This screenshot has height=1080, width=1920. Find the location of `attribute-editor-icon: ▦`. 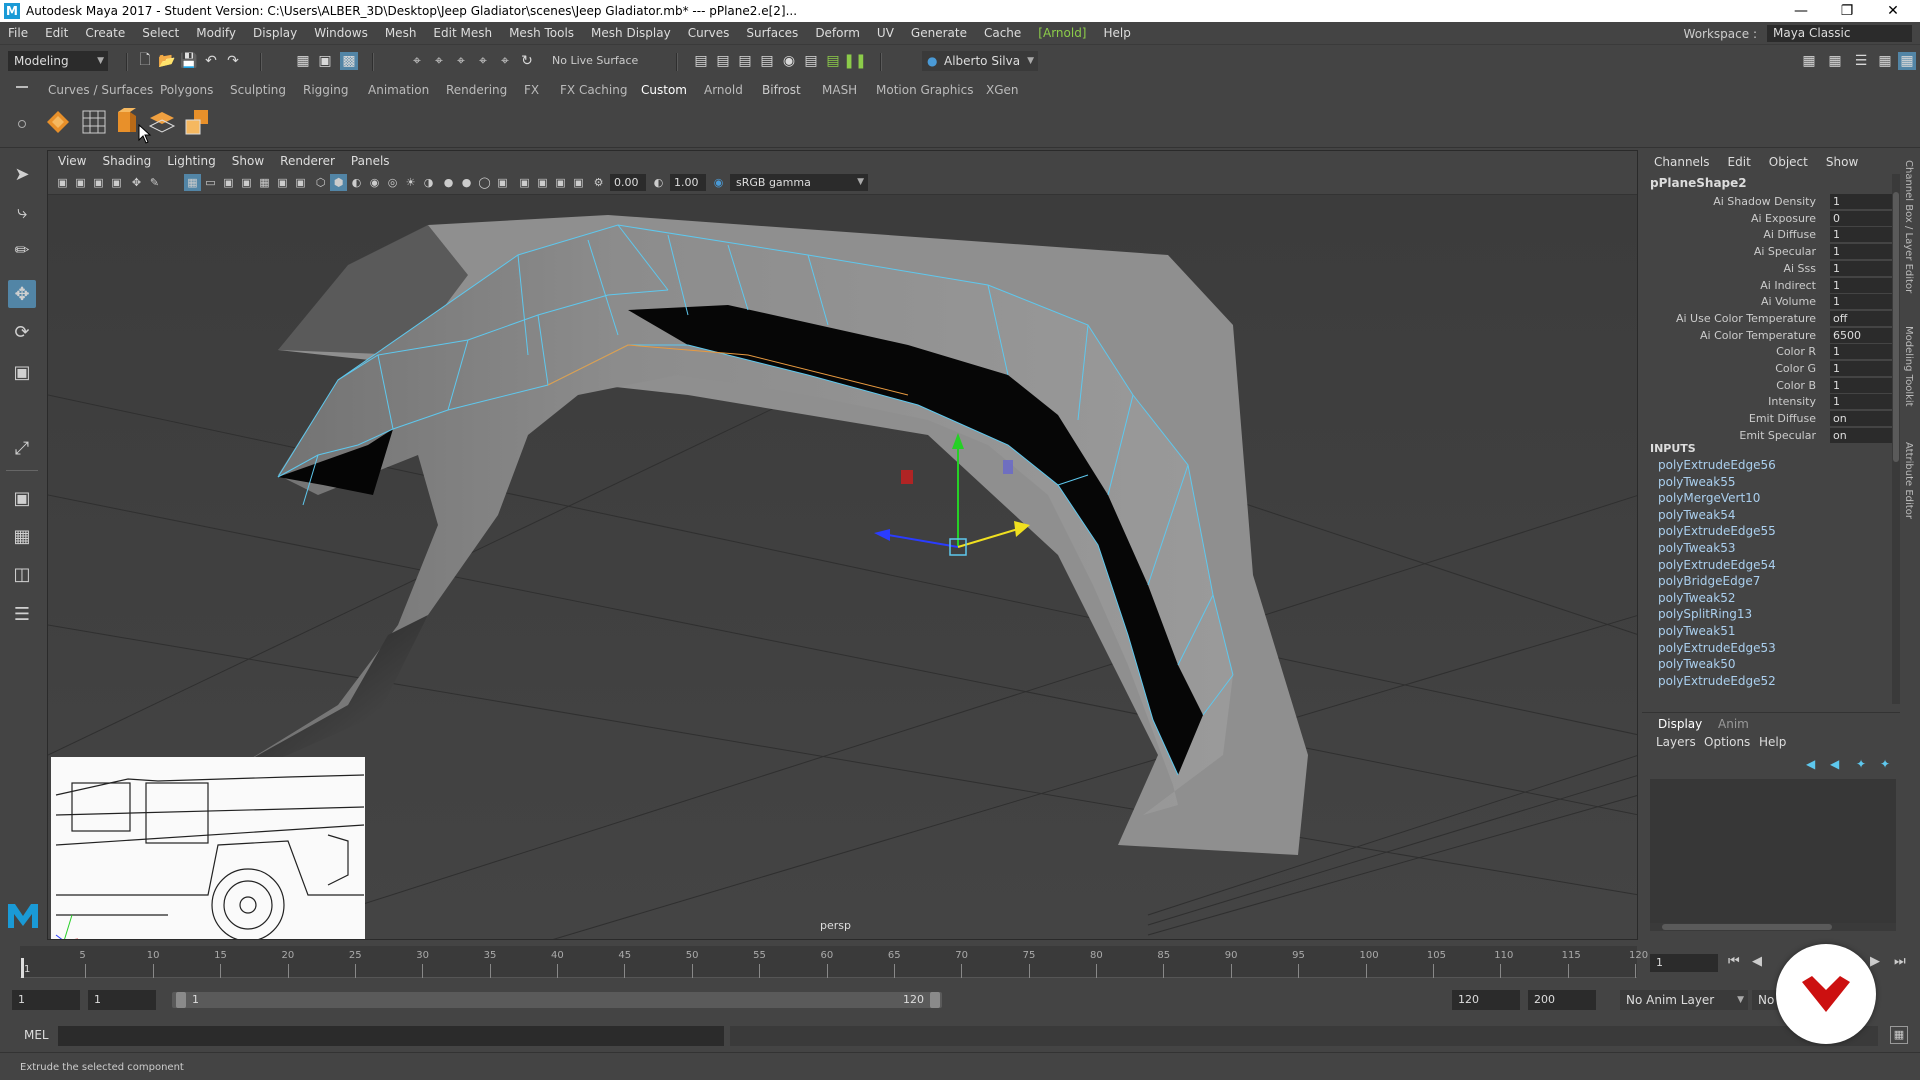

attribute-editor-icon: ▦ is located at coordinates (1835, 61).